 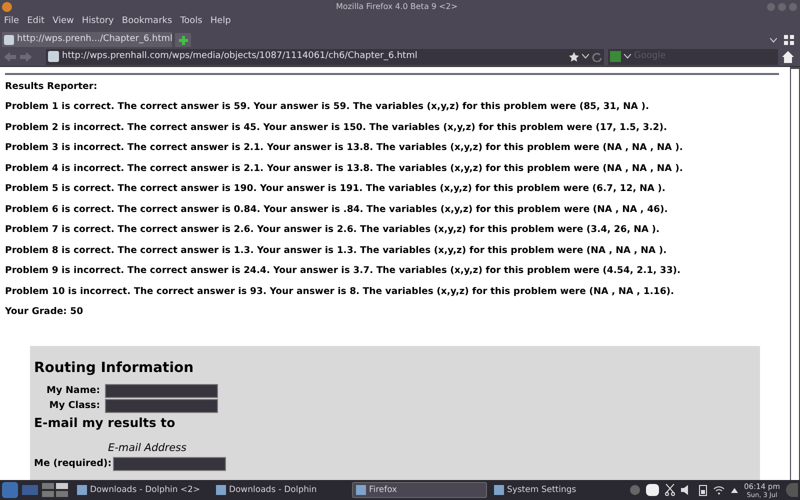 I want to click on address-text: http://wps.prenhall.com/wps/media/objects/1087/1114061/ch6/Chapter_6.html, so click(x=240, y=56).